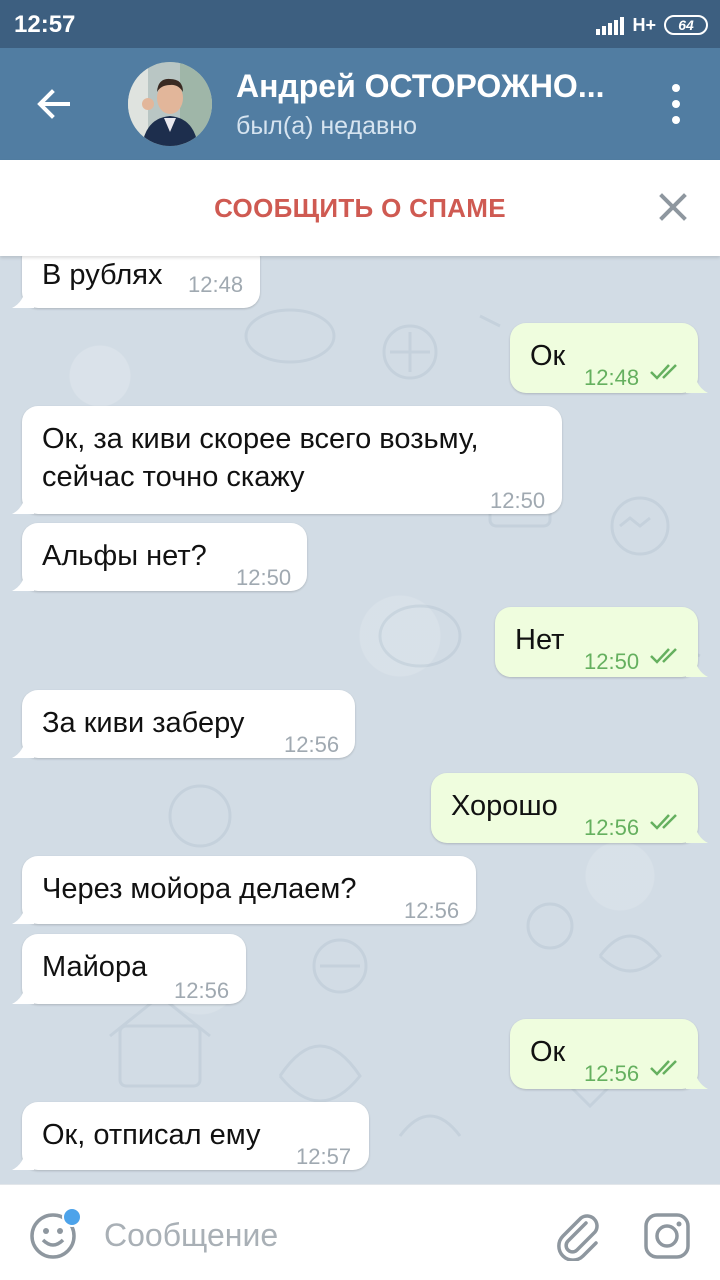 The height and width of the screenshot is (1280, 720). I want to click on last-seen-status: был(а) недавно, so click(327, 126).